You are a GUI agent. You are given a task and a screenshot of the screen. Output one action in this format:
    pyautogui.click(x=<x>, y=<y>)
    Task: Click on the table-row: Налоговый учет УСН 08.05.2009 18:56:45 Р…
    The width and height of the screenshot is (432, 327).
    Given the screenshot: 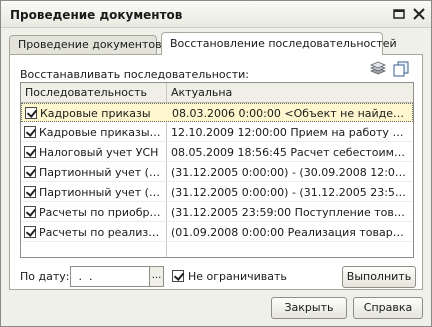 What is the action you would take?
    pyautogui.click(x=217, y=152)
    